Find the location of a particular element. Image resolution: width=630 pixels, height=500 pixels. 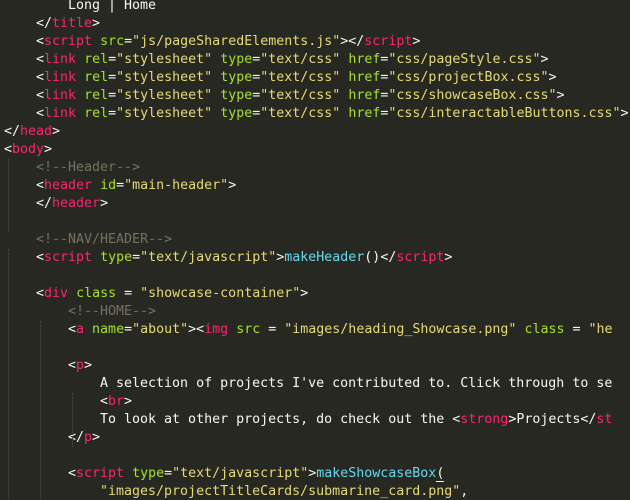

code-line: </header> is located at coordinates (72, 204).